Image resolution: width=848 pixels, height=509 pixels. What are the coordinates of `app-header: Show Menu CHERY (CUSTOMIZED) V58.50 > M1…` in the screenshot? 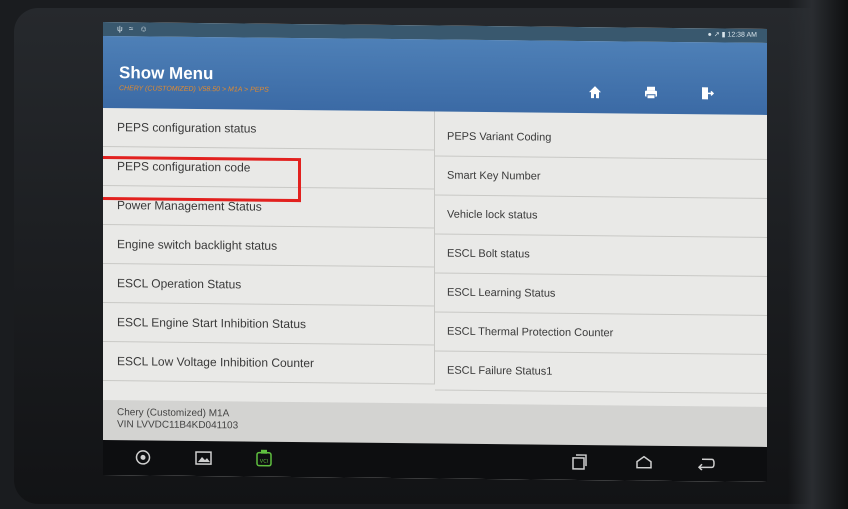 It's located at (435, 75).